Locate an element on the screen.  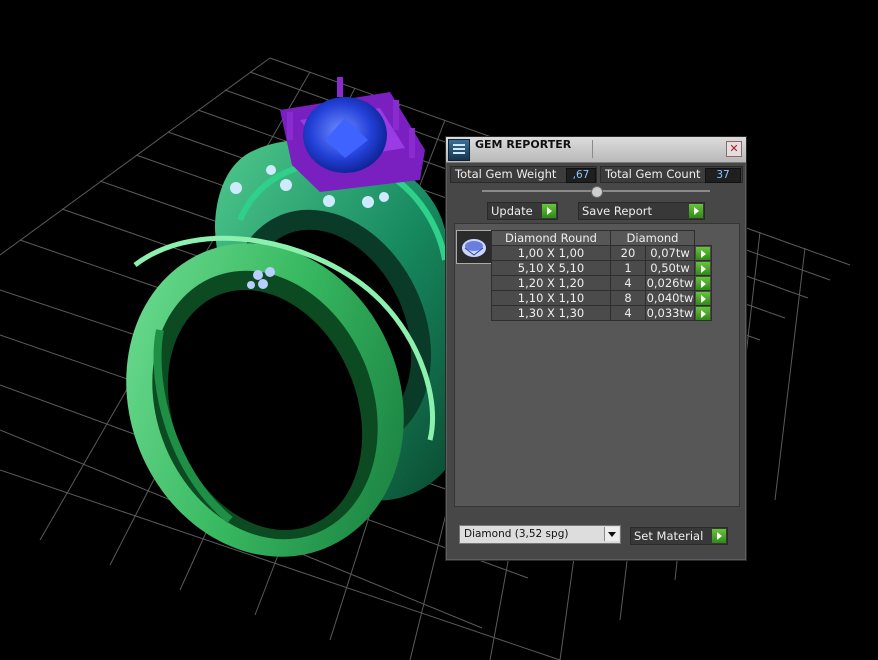
slider-knob is located at coordinates (597, 192).